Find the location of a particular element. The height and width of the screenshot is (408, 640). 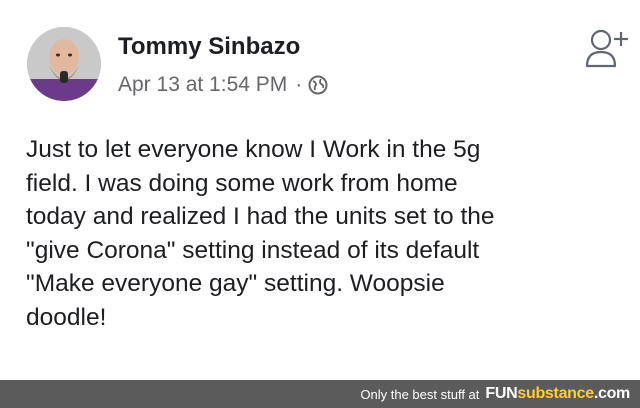

logo-suffix: .com is located at coordinates (611, 393).